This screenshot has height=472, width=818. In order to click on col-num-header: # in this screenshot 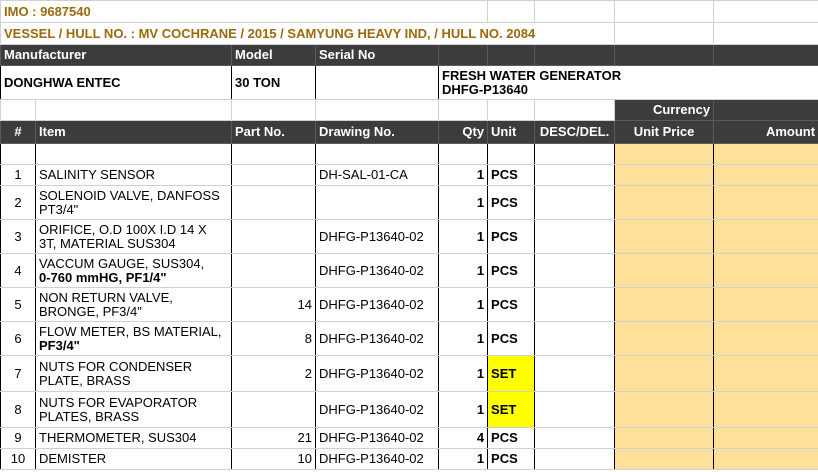, I will do `click(18, 132)`.